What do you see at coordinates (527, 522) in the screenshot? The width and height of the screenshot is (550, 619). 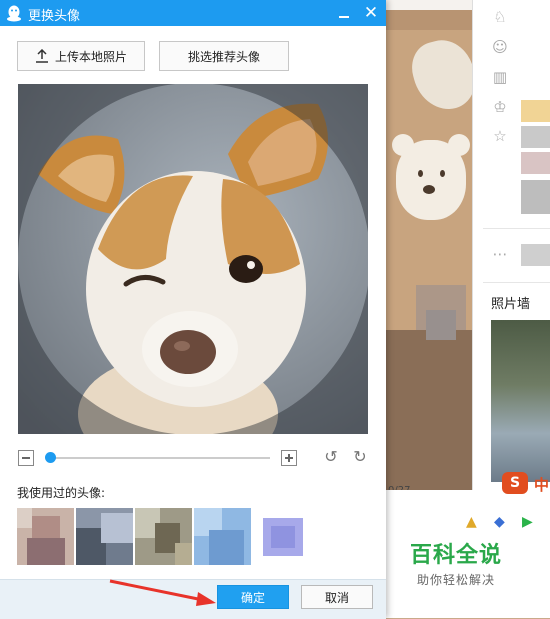 I see `tray-play-icon: ▶` at bounding box center [527, 522].